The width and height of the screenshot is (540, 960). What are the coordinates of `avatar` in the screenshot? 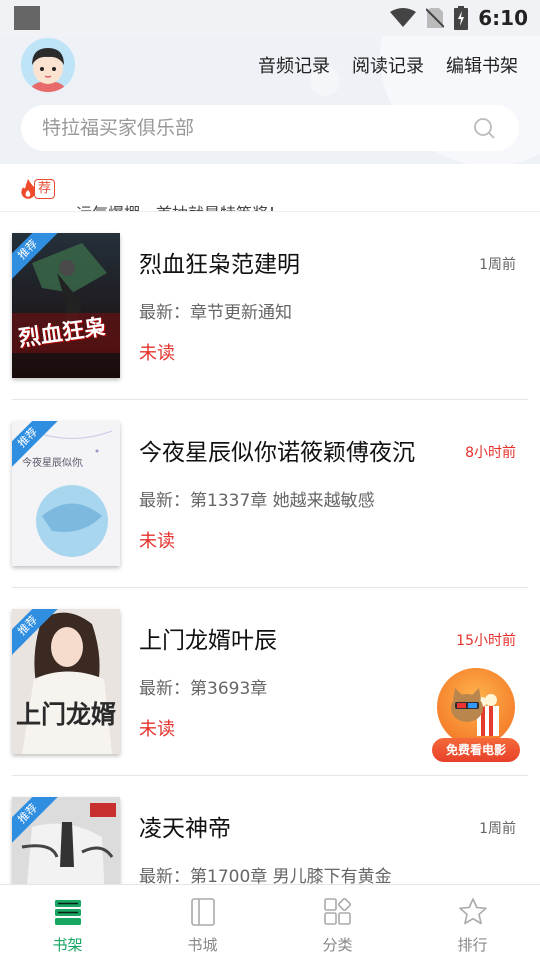 It's located at (48, 65).